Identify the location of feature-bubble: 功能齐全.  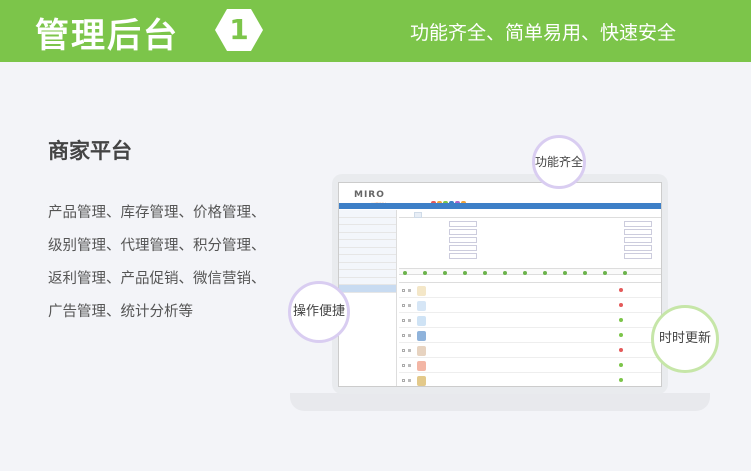
(559, 162).